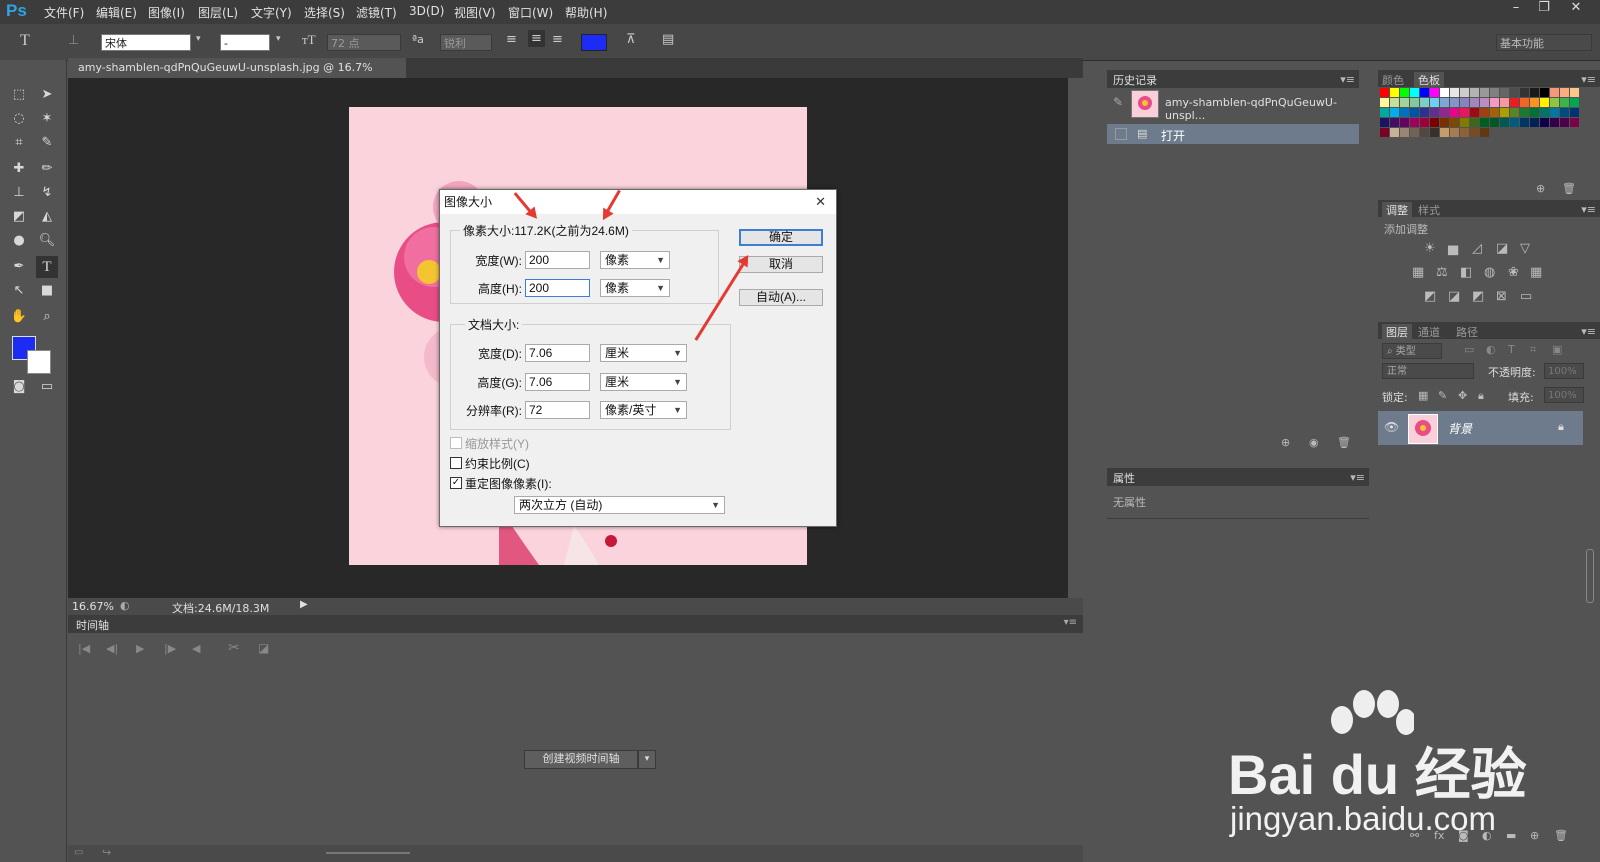 The height and width of the screenshot is (862, 1600). What do you see at coordinates (1428, 371) in the screenshot?
I see `blend-mode-select: 正常` at bounding box center [1428, 371].